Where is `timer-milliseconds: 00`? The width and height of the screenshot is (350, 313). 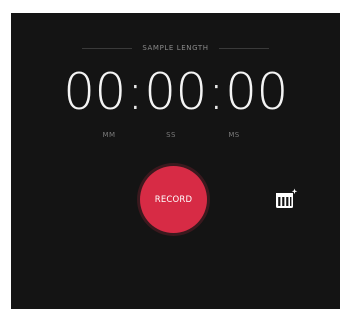 timer-milliseconds: 00 is located at coordinates (256, 92).